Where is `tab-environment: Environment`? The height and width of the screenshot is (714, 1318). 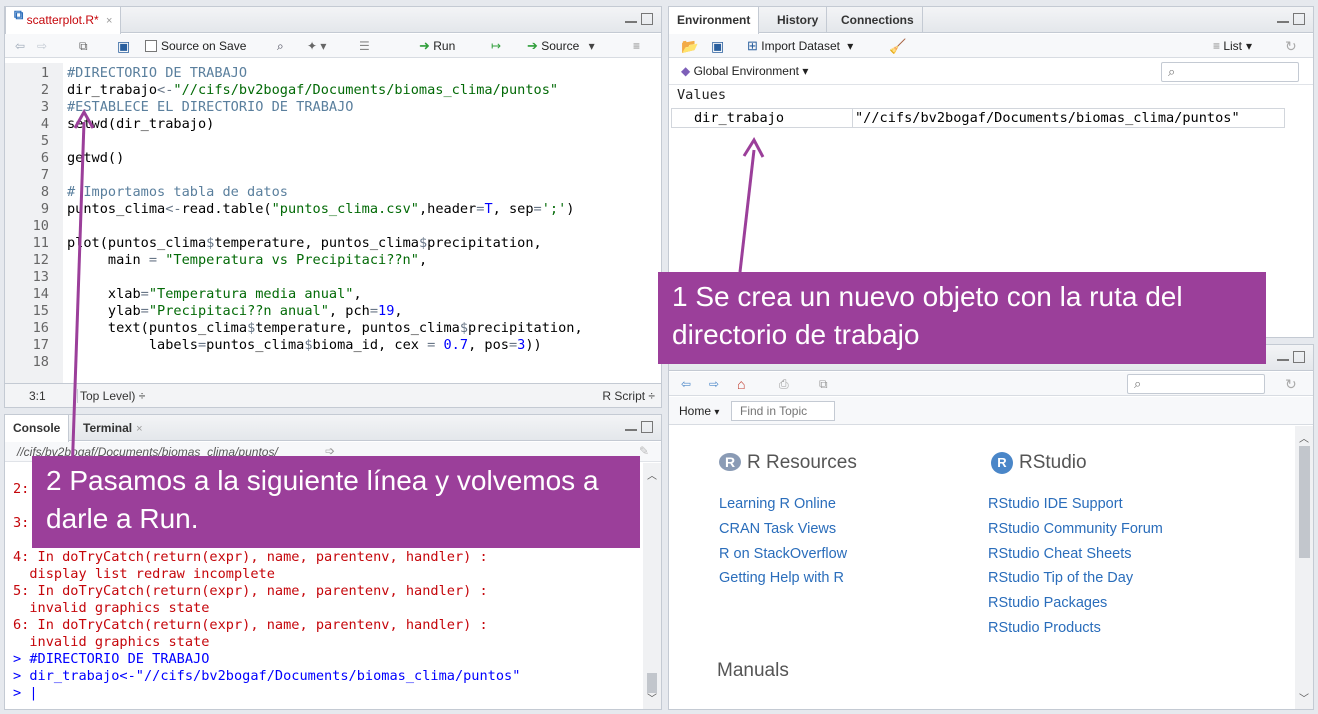 tab-environment: Environment is located at coordinates (714, 20).